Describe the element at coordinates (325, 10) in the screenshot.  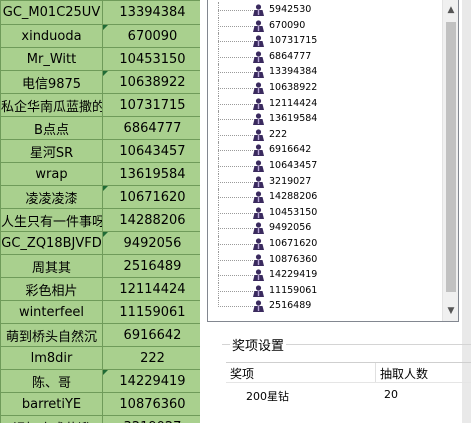
I see `tree-item: 5942530` at that location.